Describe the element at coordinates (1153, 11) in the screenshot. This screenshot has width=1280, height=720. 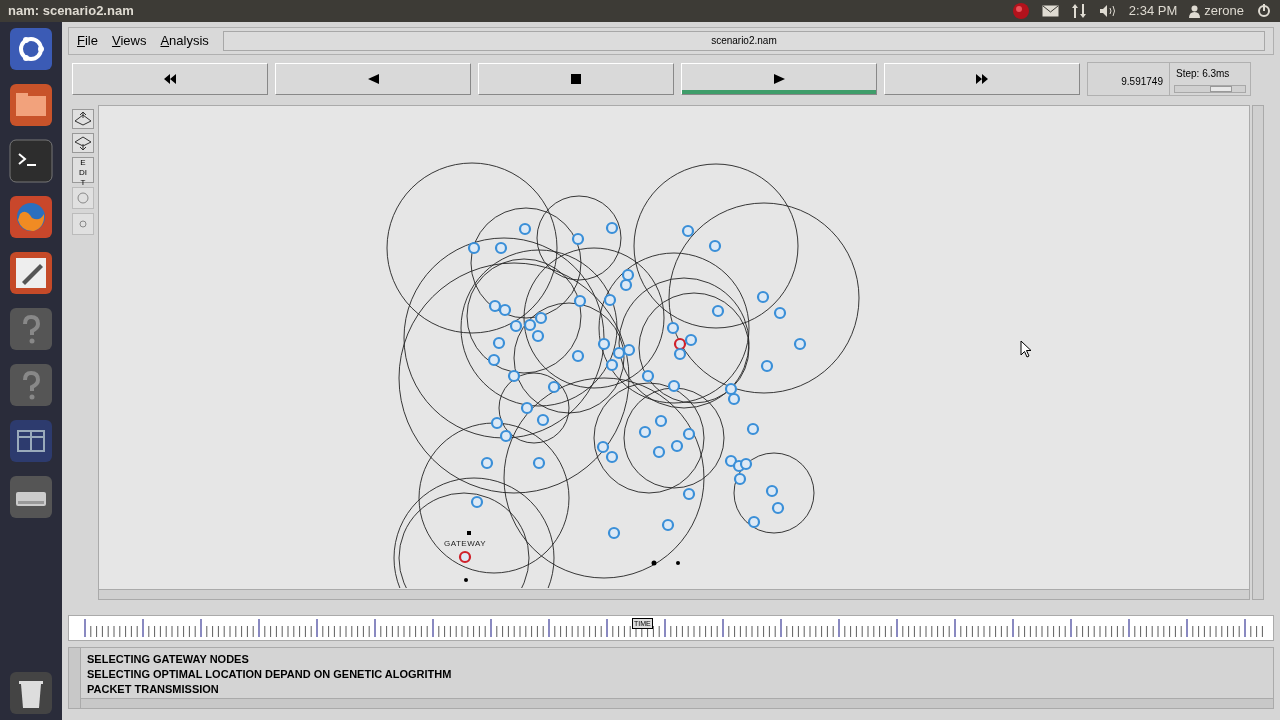
I see `clock: 2:34 PM` at that location.